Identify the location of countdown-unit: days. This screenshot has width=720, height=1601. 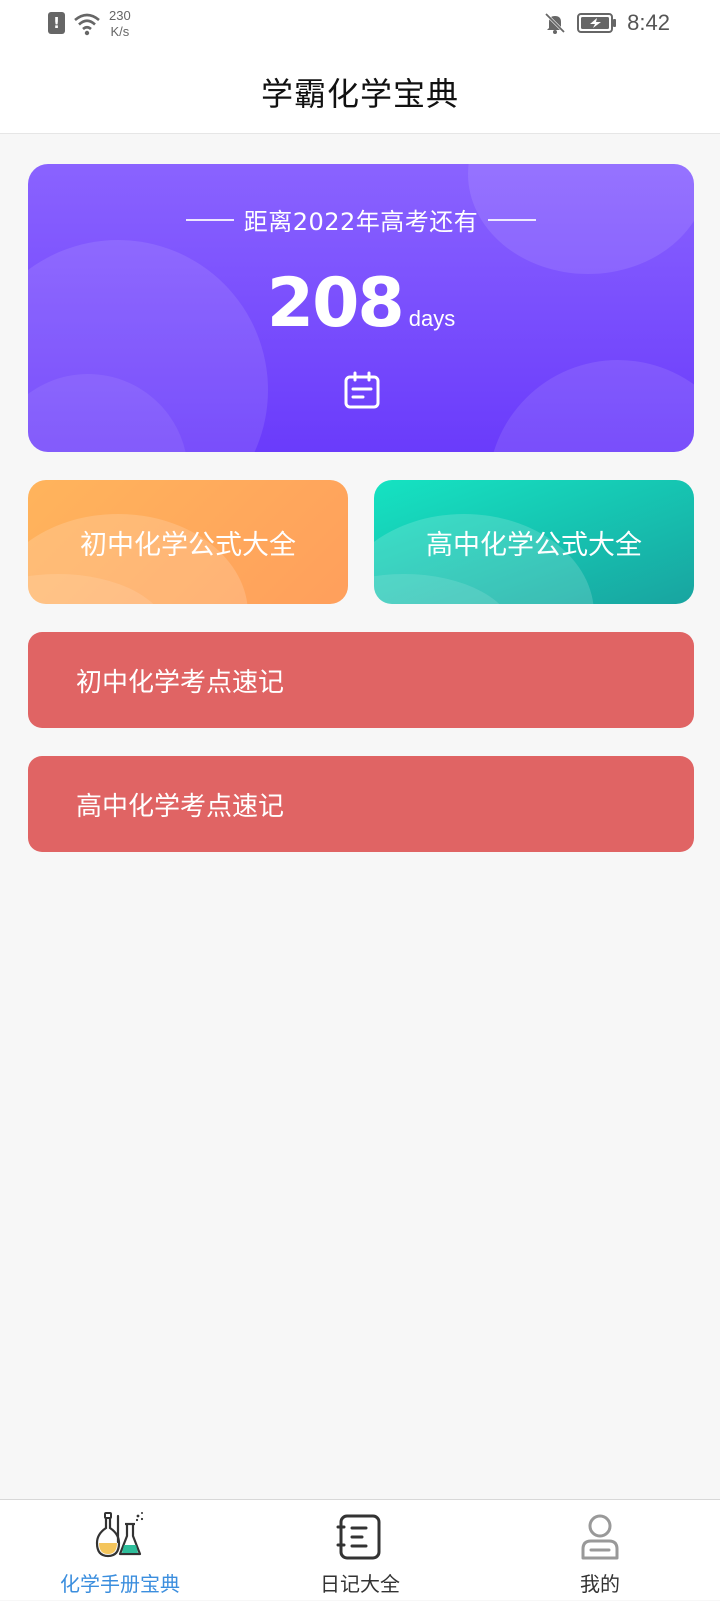
(432, 318).